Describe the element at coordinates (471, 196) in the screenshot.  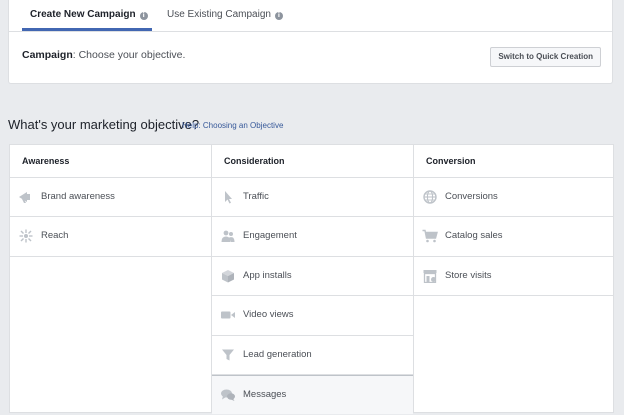
I see `objective-label: Conversions` at that location.